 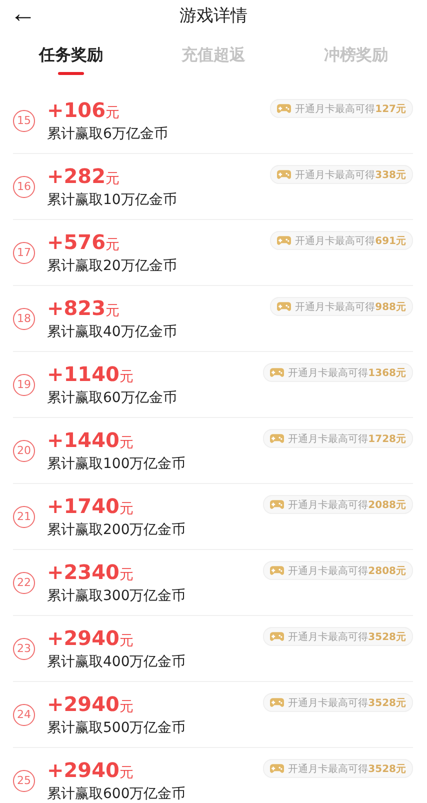 What do you see at coordinates (76, 308) in the screenshot?
I see `reward-amount: +823` at bounding box center [76, 308].